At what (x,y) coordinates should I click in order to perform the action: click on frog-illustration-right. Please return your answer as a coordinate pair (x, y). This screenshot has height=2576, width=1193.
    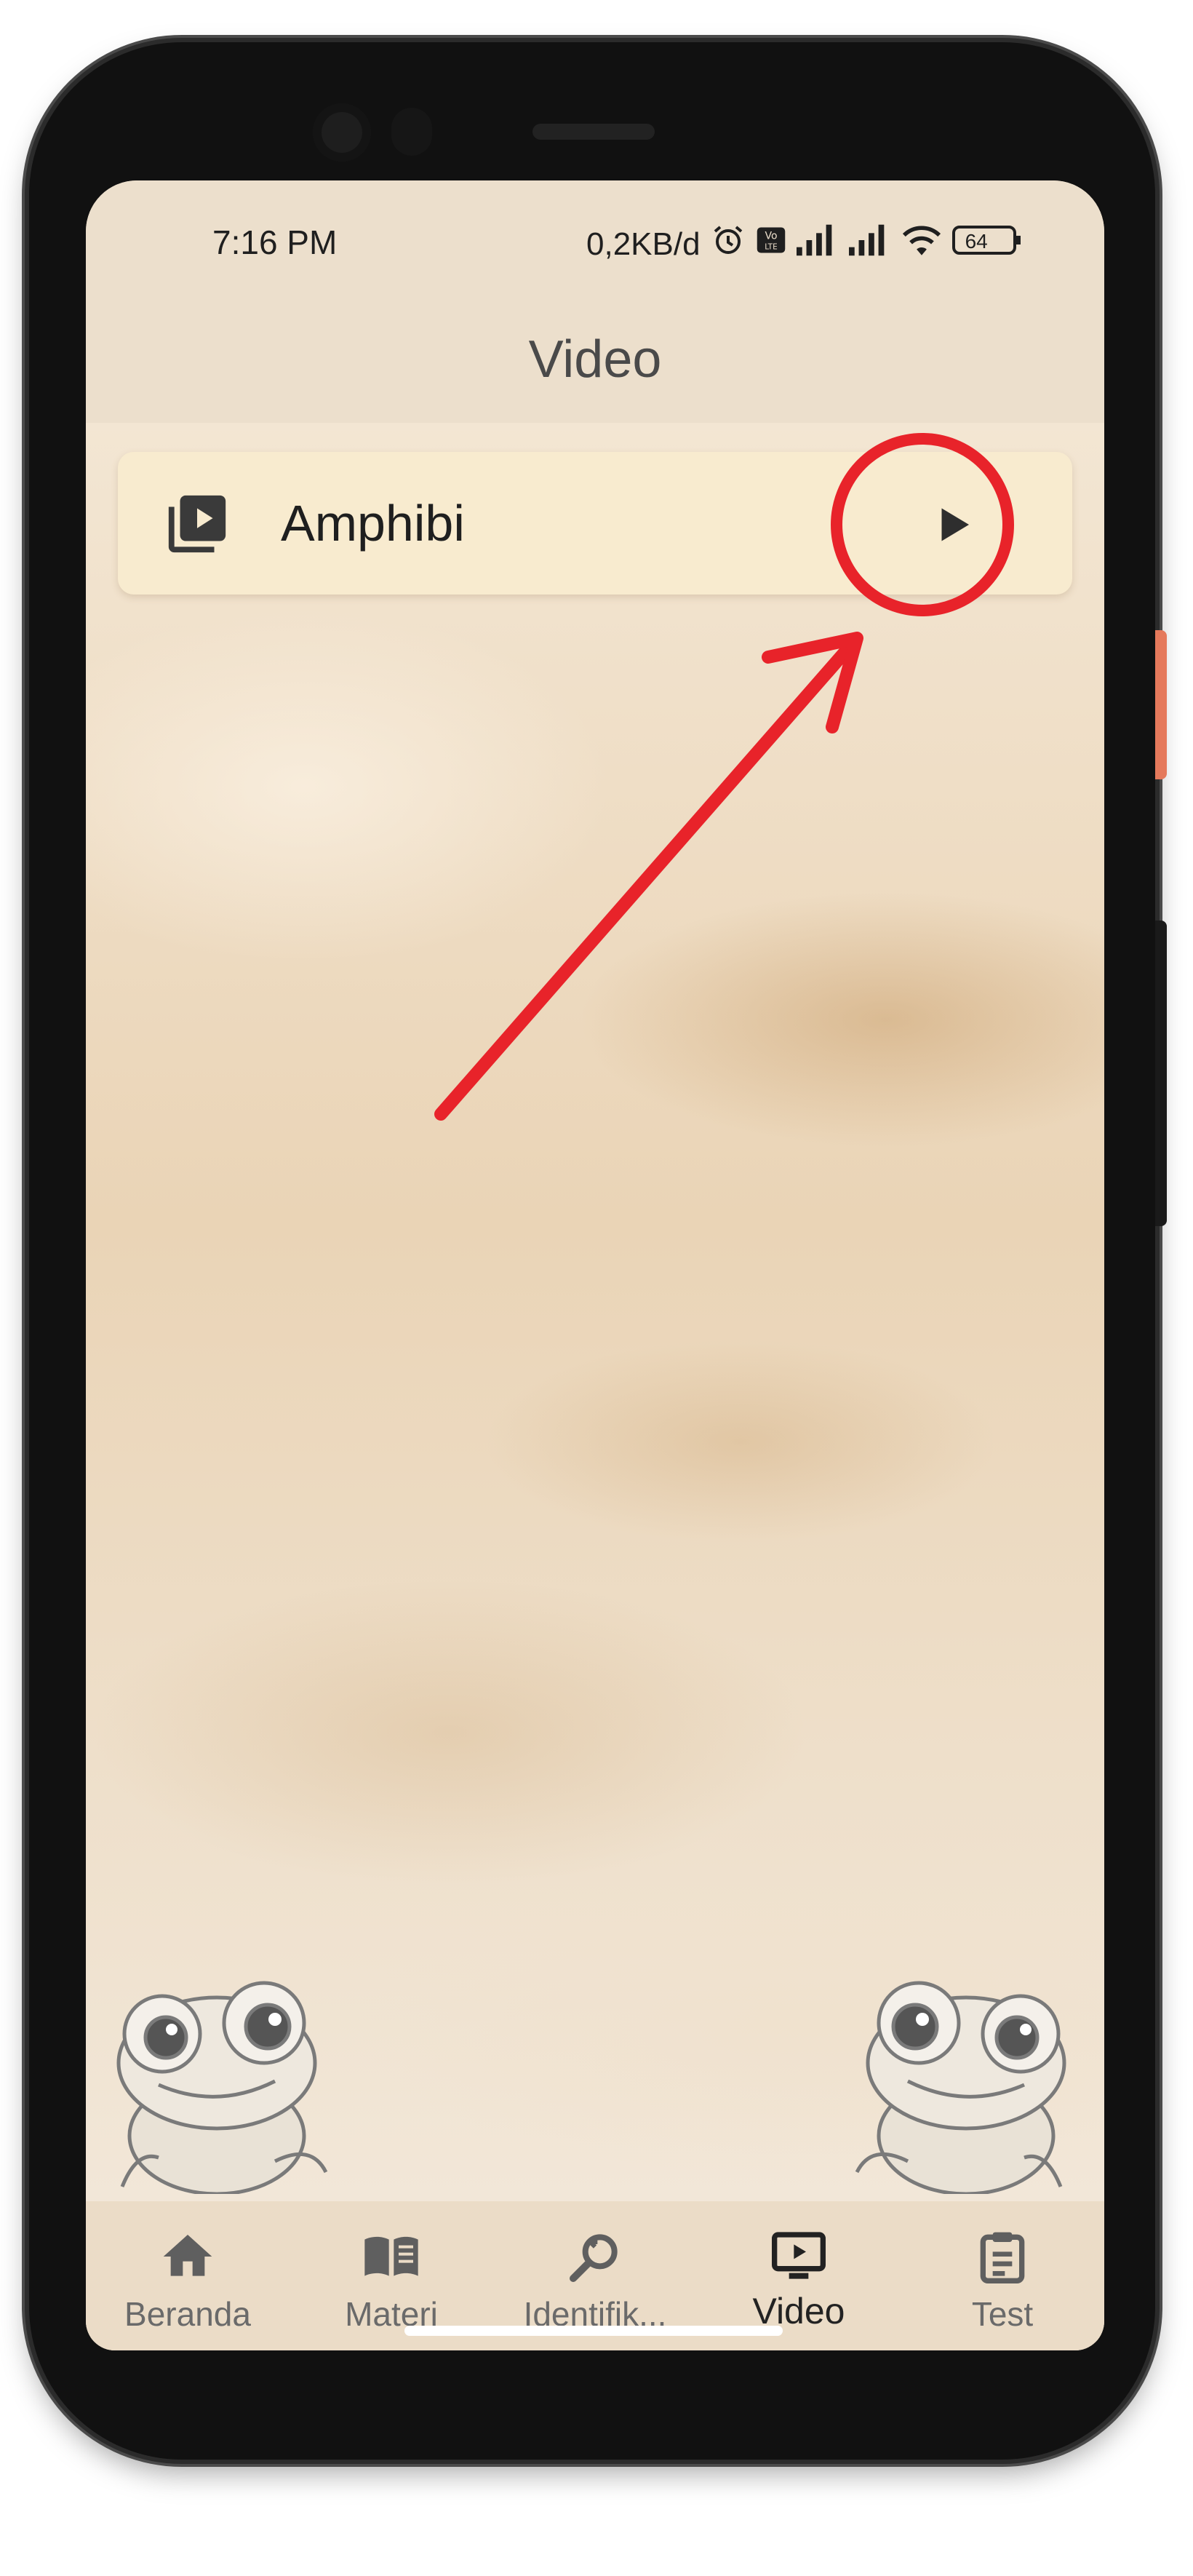
    Looking at the image, I should click on (960, 2087).